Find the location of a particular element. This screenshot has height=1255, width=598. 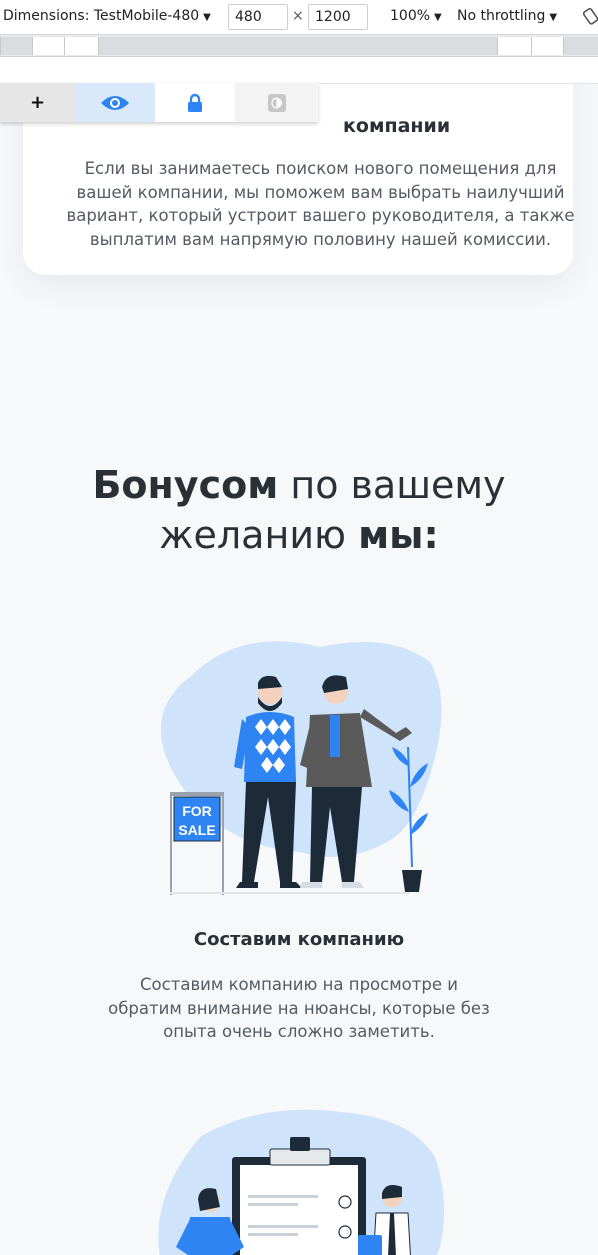

media-query-ruler is located at coordinates (299, 46).